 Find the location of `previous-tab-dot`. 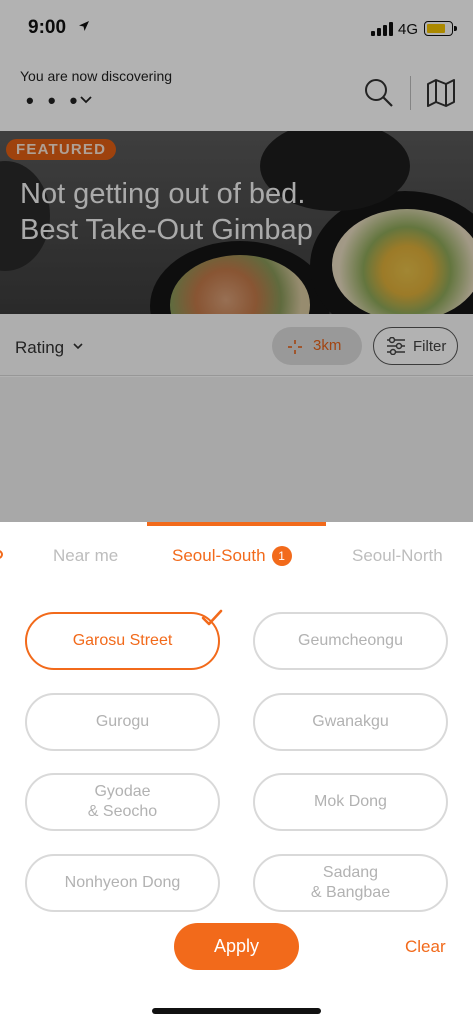

previous-tab-dot is located at coordinates (1, 554).